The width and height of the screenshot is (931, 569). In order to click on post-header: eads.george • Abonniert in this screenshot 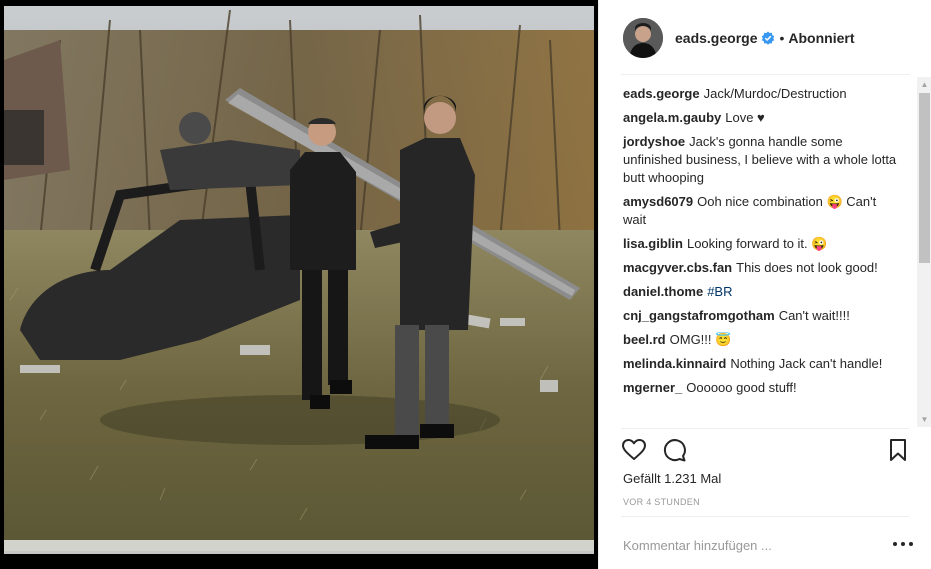, I will do `click(765, 37)`.